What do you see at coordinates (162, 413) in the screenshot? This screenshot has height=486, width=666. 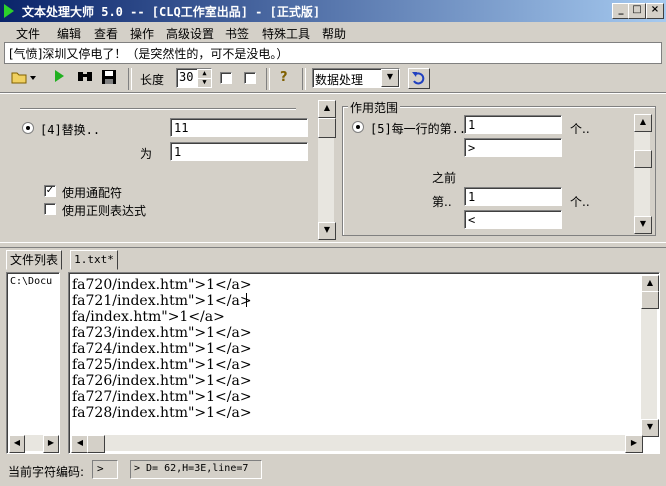 I see `editor-line: fa728/index.htm">1</a>` at bounding box center [162, 413].